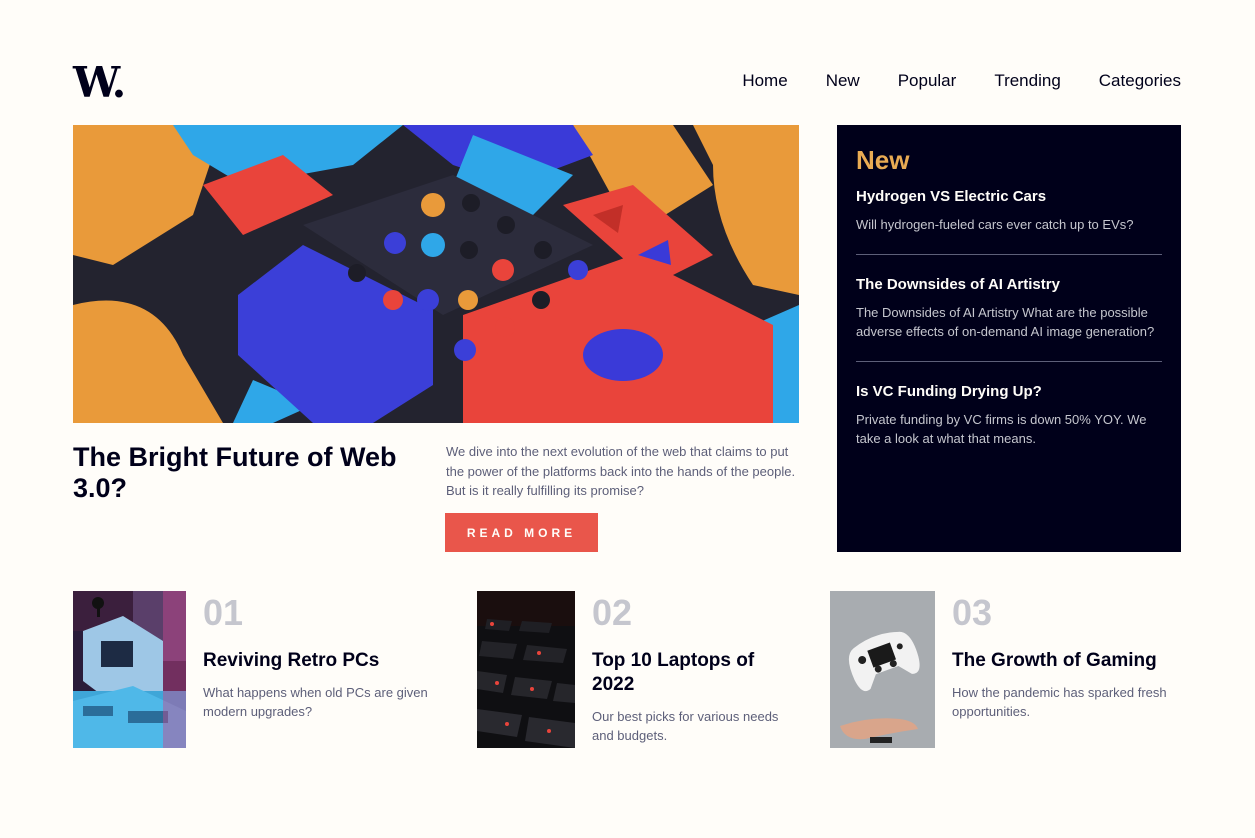 The image size is (1255, 838). I want to click on card-title: The Growth of Gaming, so click(1067, 661).